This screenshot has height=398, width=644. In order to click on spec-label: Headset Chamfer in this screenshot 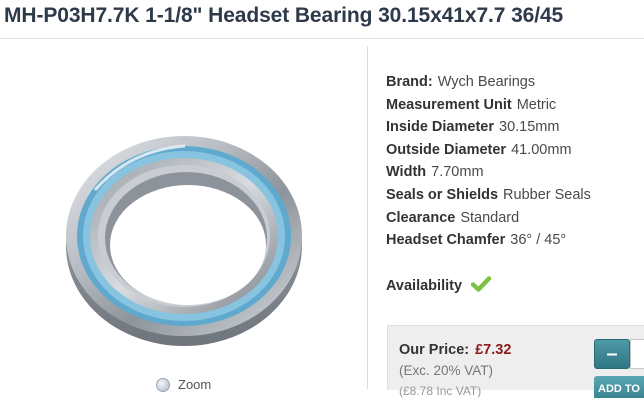, I will do `click(446, 240)`.